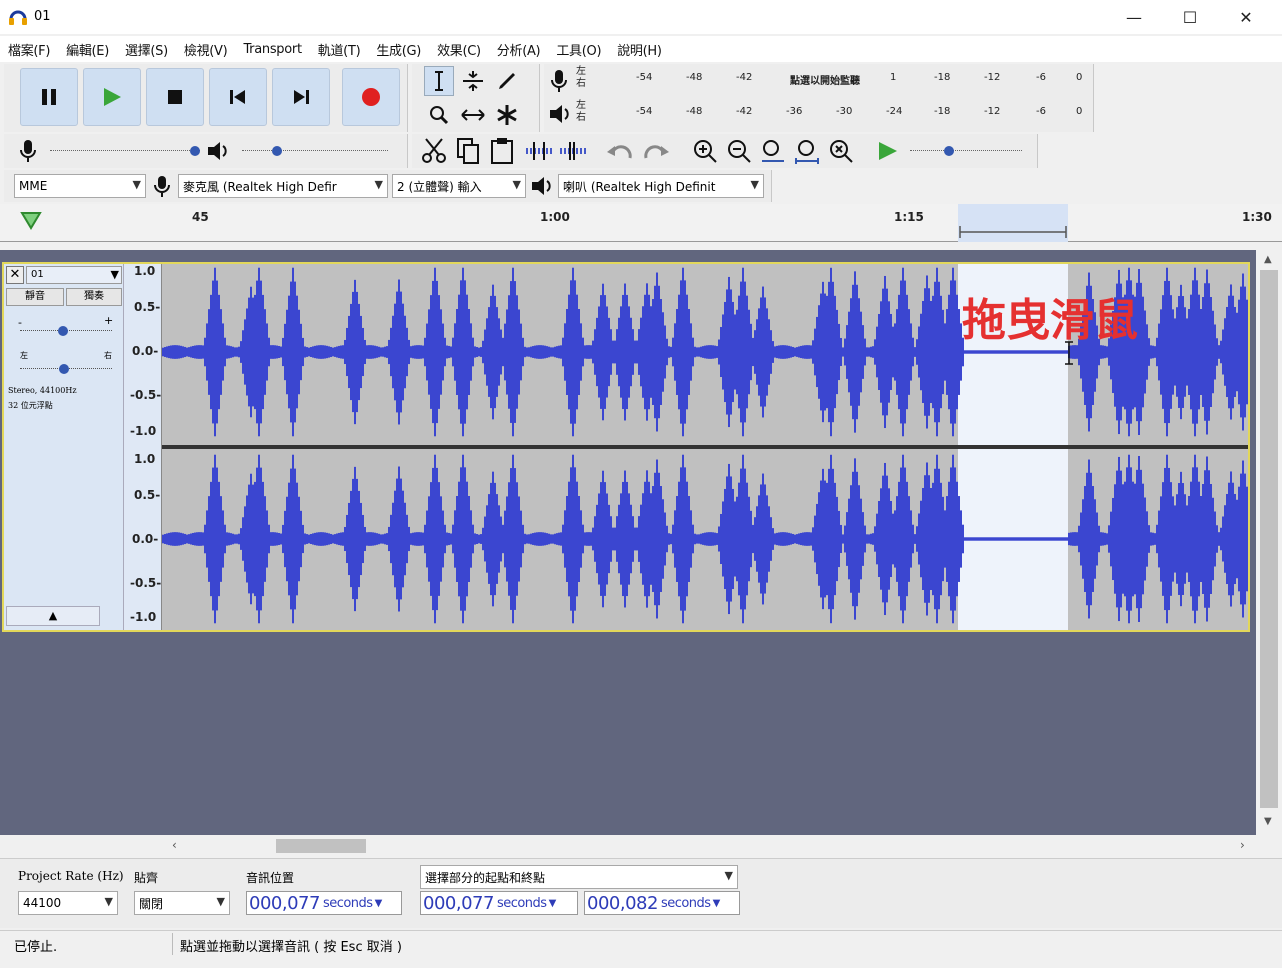  I want to click on selection-start-field: 000,077 seconds ▼, so click(499, 903).